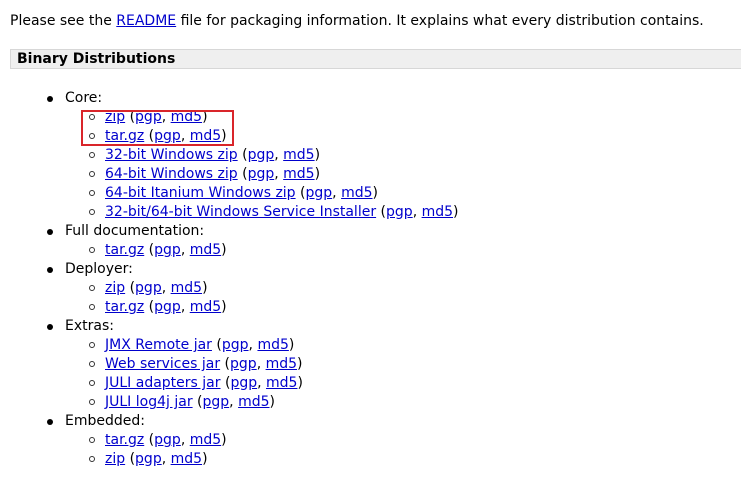 The image size is (741, 480). Describe the element at coordinates (200, 193) in the screenshot. I see `download-link: 64-bit Itanium Windows zip` at that location.